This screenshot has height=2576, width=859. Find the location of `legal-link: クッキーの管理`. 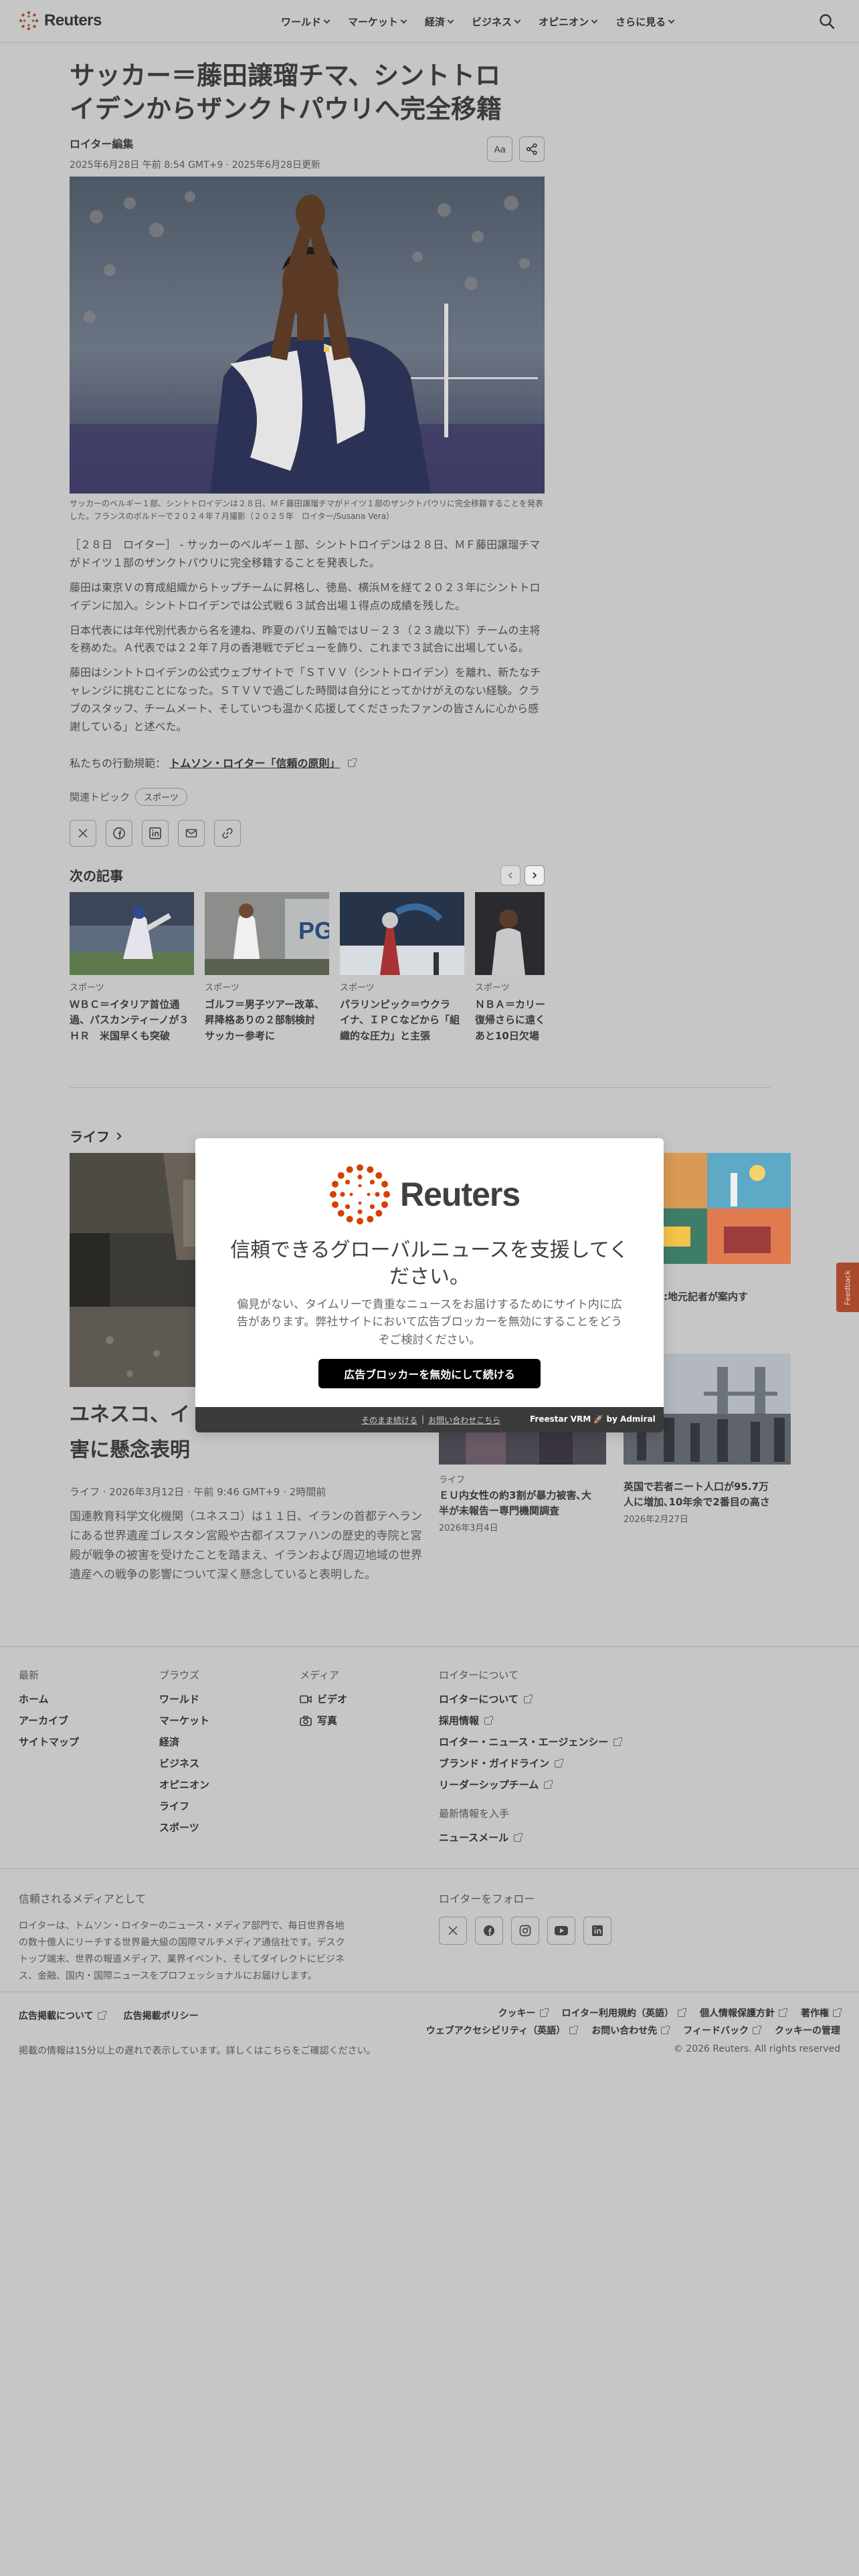

legal-link: クッキーの管理 is located at coordinates (808, 2031).